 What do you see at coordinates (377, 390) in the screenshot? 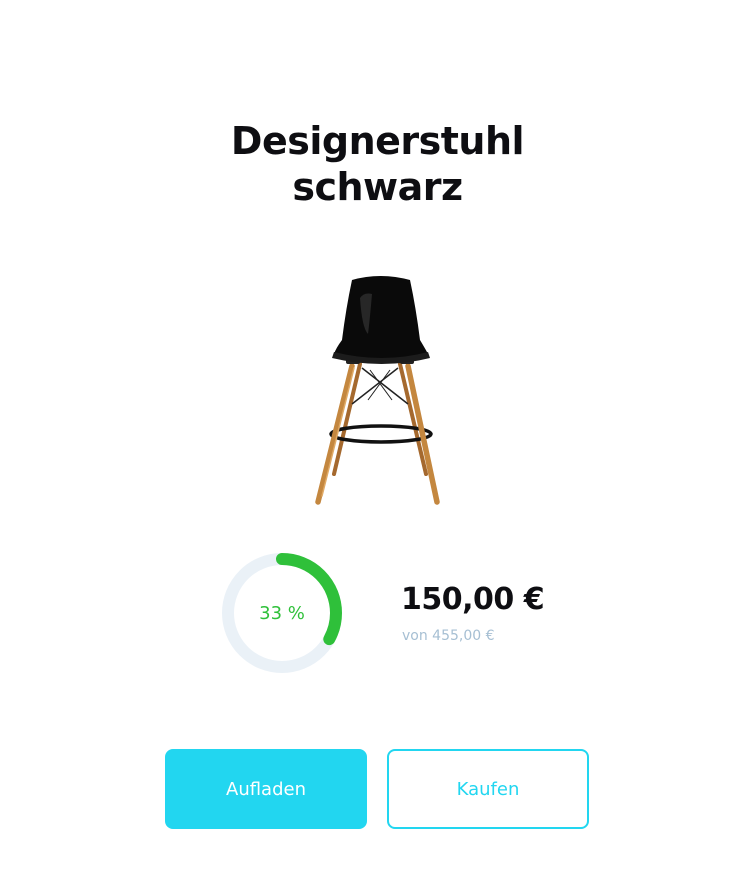
I see `chair-image` at bounding box center [377, 390].